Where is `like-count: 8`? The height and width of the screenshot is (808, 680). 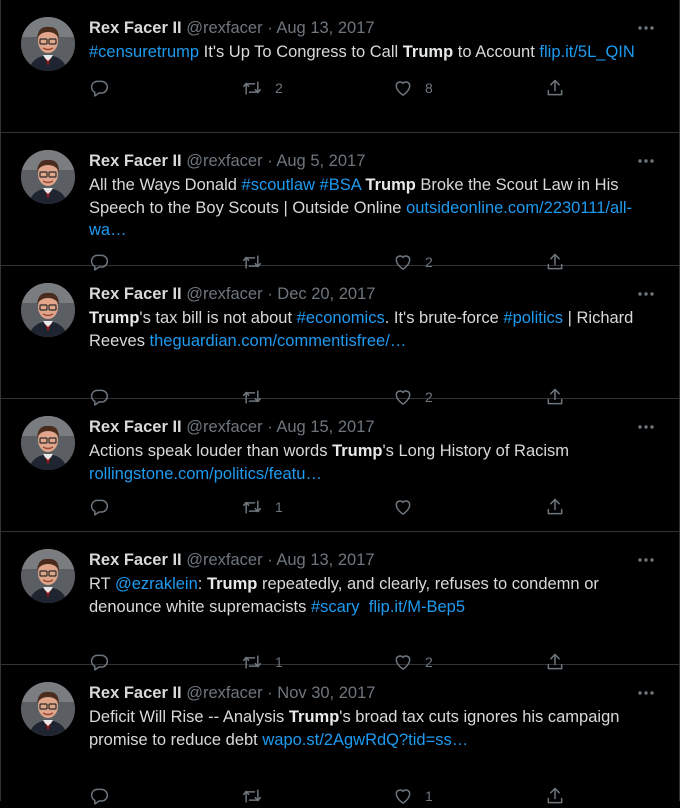
like-count: 8 is located at coordinates (429, 88).